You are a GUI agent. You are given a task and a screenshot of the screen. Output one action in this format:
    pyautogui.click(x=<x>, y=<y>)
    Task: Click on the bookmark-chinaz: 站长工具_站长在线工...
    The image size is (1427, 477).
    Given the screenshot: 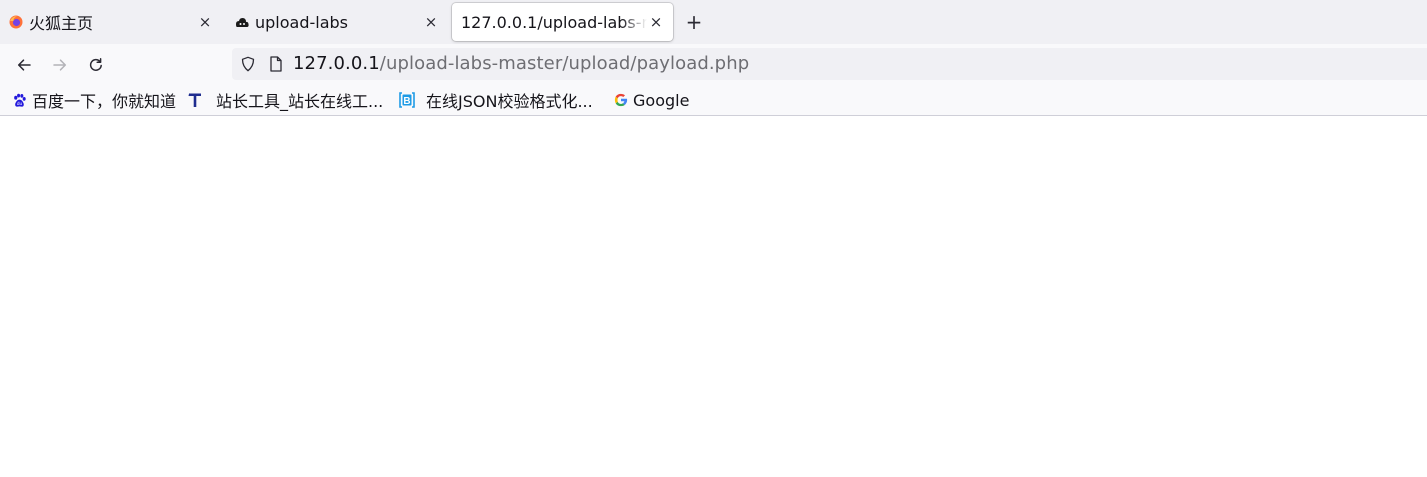 What is the action you would take?
    pyautogui.click(x=285, y=100)
    